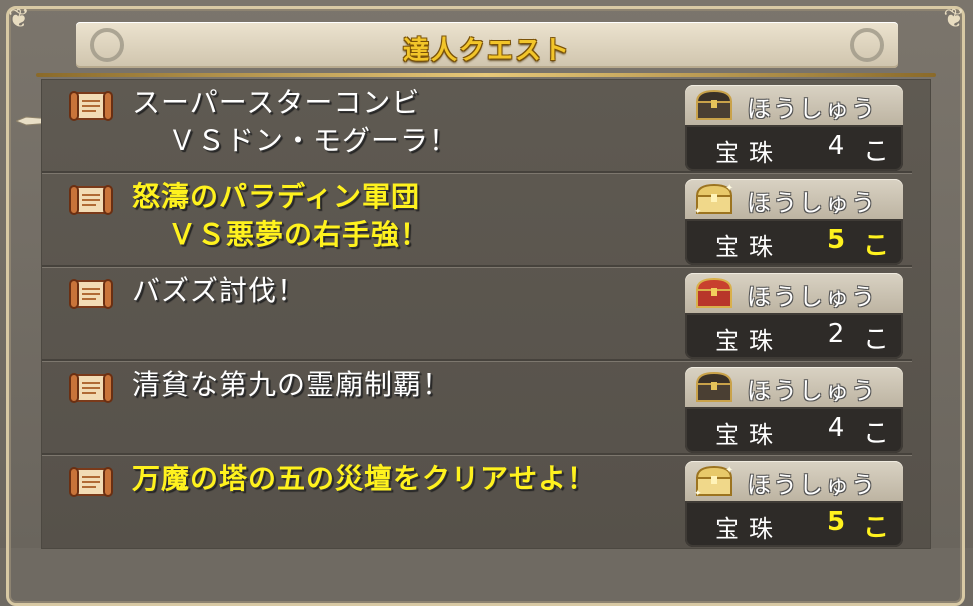 The height and width of the screenshot is (606, 973). I want to click on quest-title-line1: バズズ討伐！, so click(219, 290).